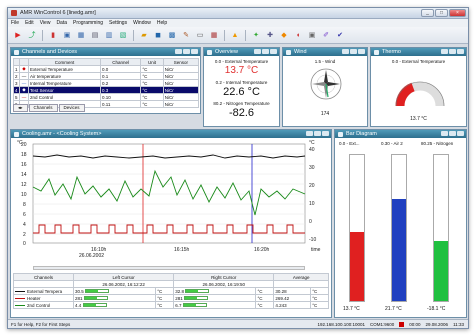 Image resolution: width=475 pixels, height=336 pixels. What do you see at coordinates (186, 35) in the screenshot?
I see `edit-icon: ✎` at bounding box center [186, 35].